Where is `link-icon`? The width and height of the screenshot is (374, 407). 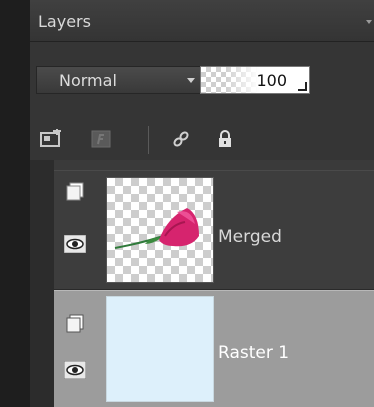 link-icon is located at coordinates (181, 139).